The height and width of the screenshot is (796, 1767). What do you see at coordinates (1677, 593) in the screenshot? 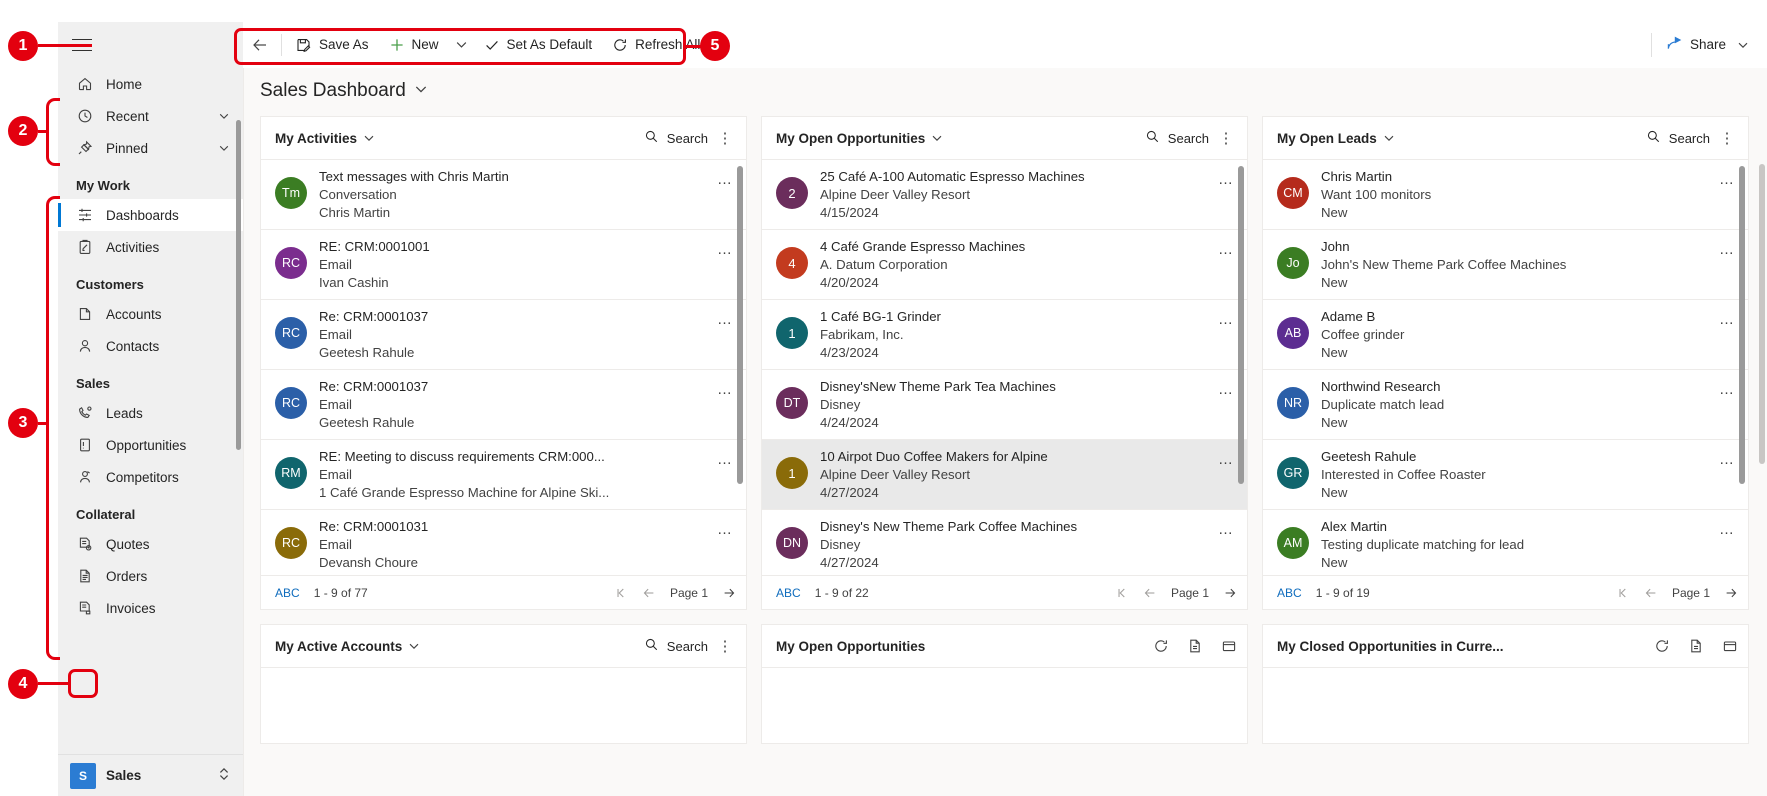
I see `pagination: Page 1` at bounding box center [1677, 593].